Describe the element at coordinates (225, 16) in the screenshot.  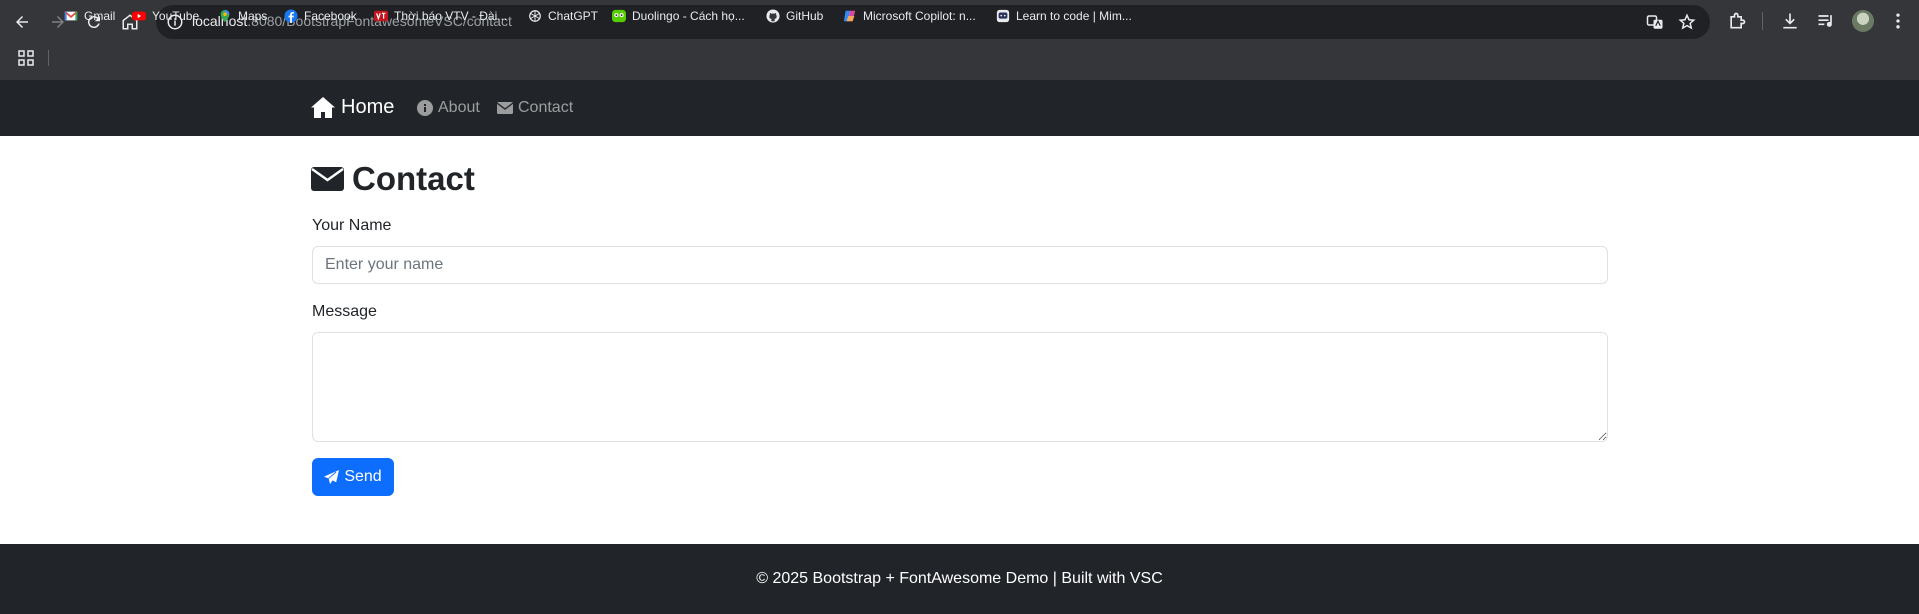
I see `maps-icon` at that location.